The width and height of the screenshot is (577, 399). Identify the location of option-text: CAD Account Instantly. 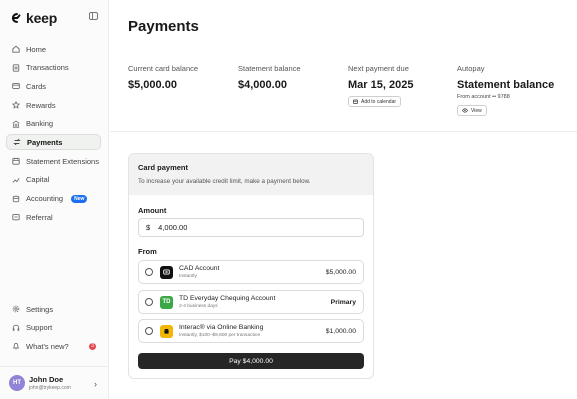
(199, 272).